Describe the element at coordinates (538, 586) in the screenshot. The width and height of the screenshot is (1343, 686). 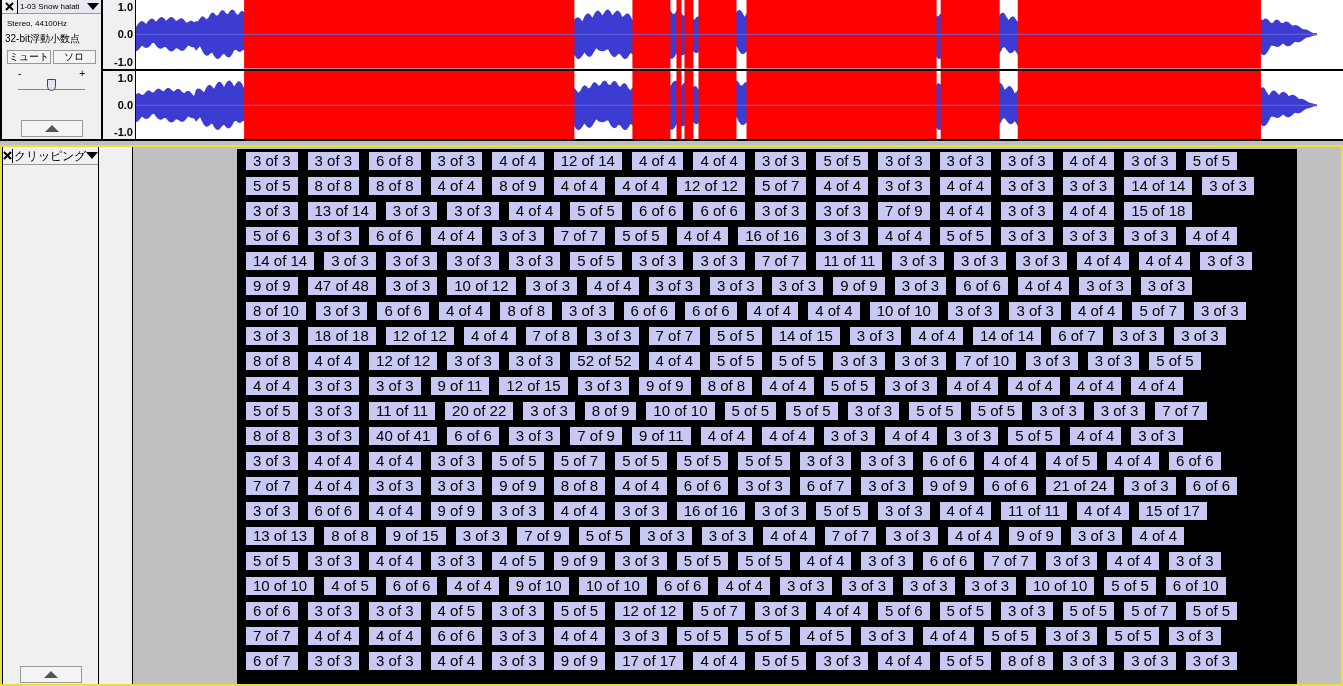
I see `clip-label: 9 of 10` at that location.